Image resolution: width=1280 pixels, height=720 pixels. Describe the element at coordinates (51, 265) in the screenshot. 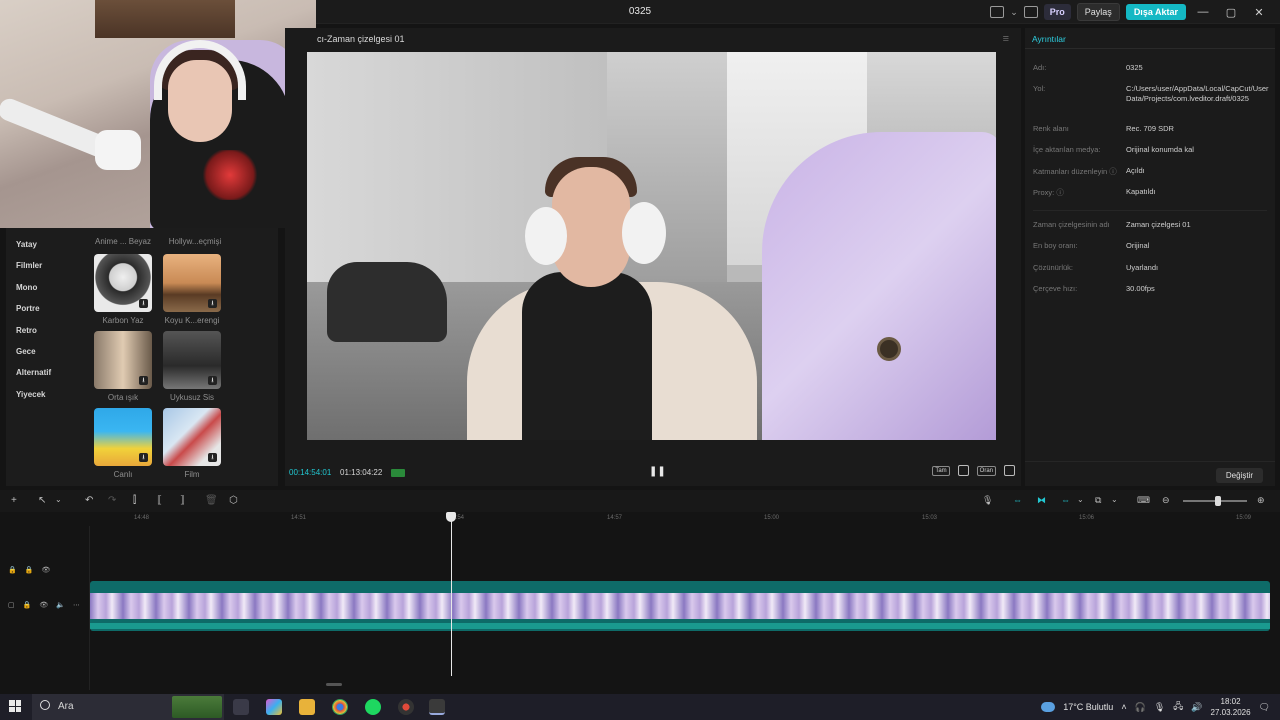

I see `filter-category-item: Filmler` at that location.